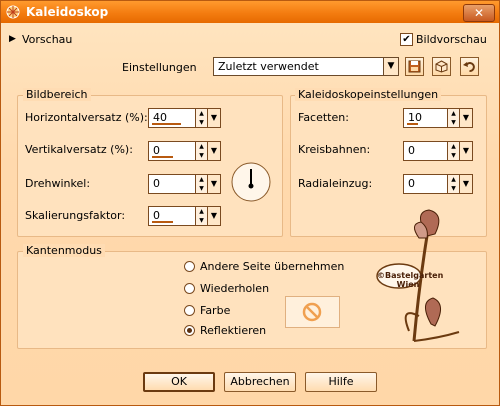  What do you see at coordinates (438, 151) in the screenshot?
I see `orbits-spin: 0 ▲ ▼ ▼` at bounding box center [438, 151].